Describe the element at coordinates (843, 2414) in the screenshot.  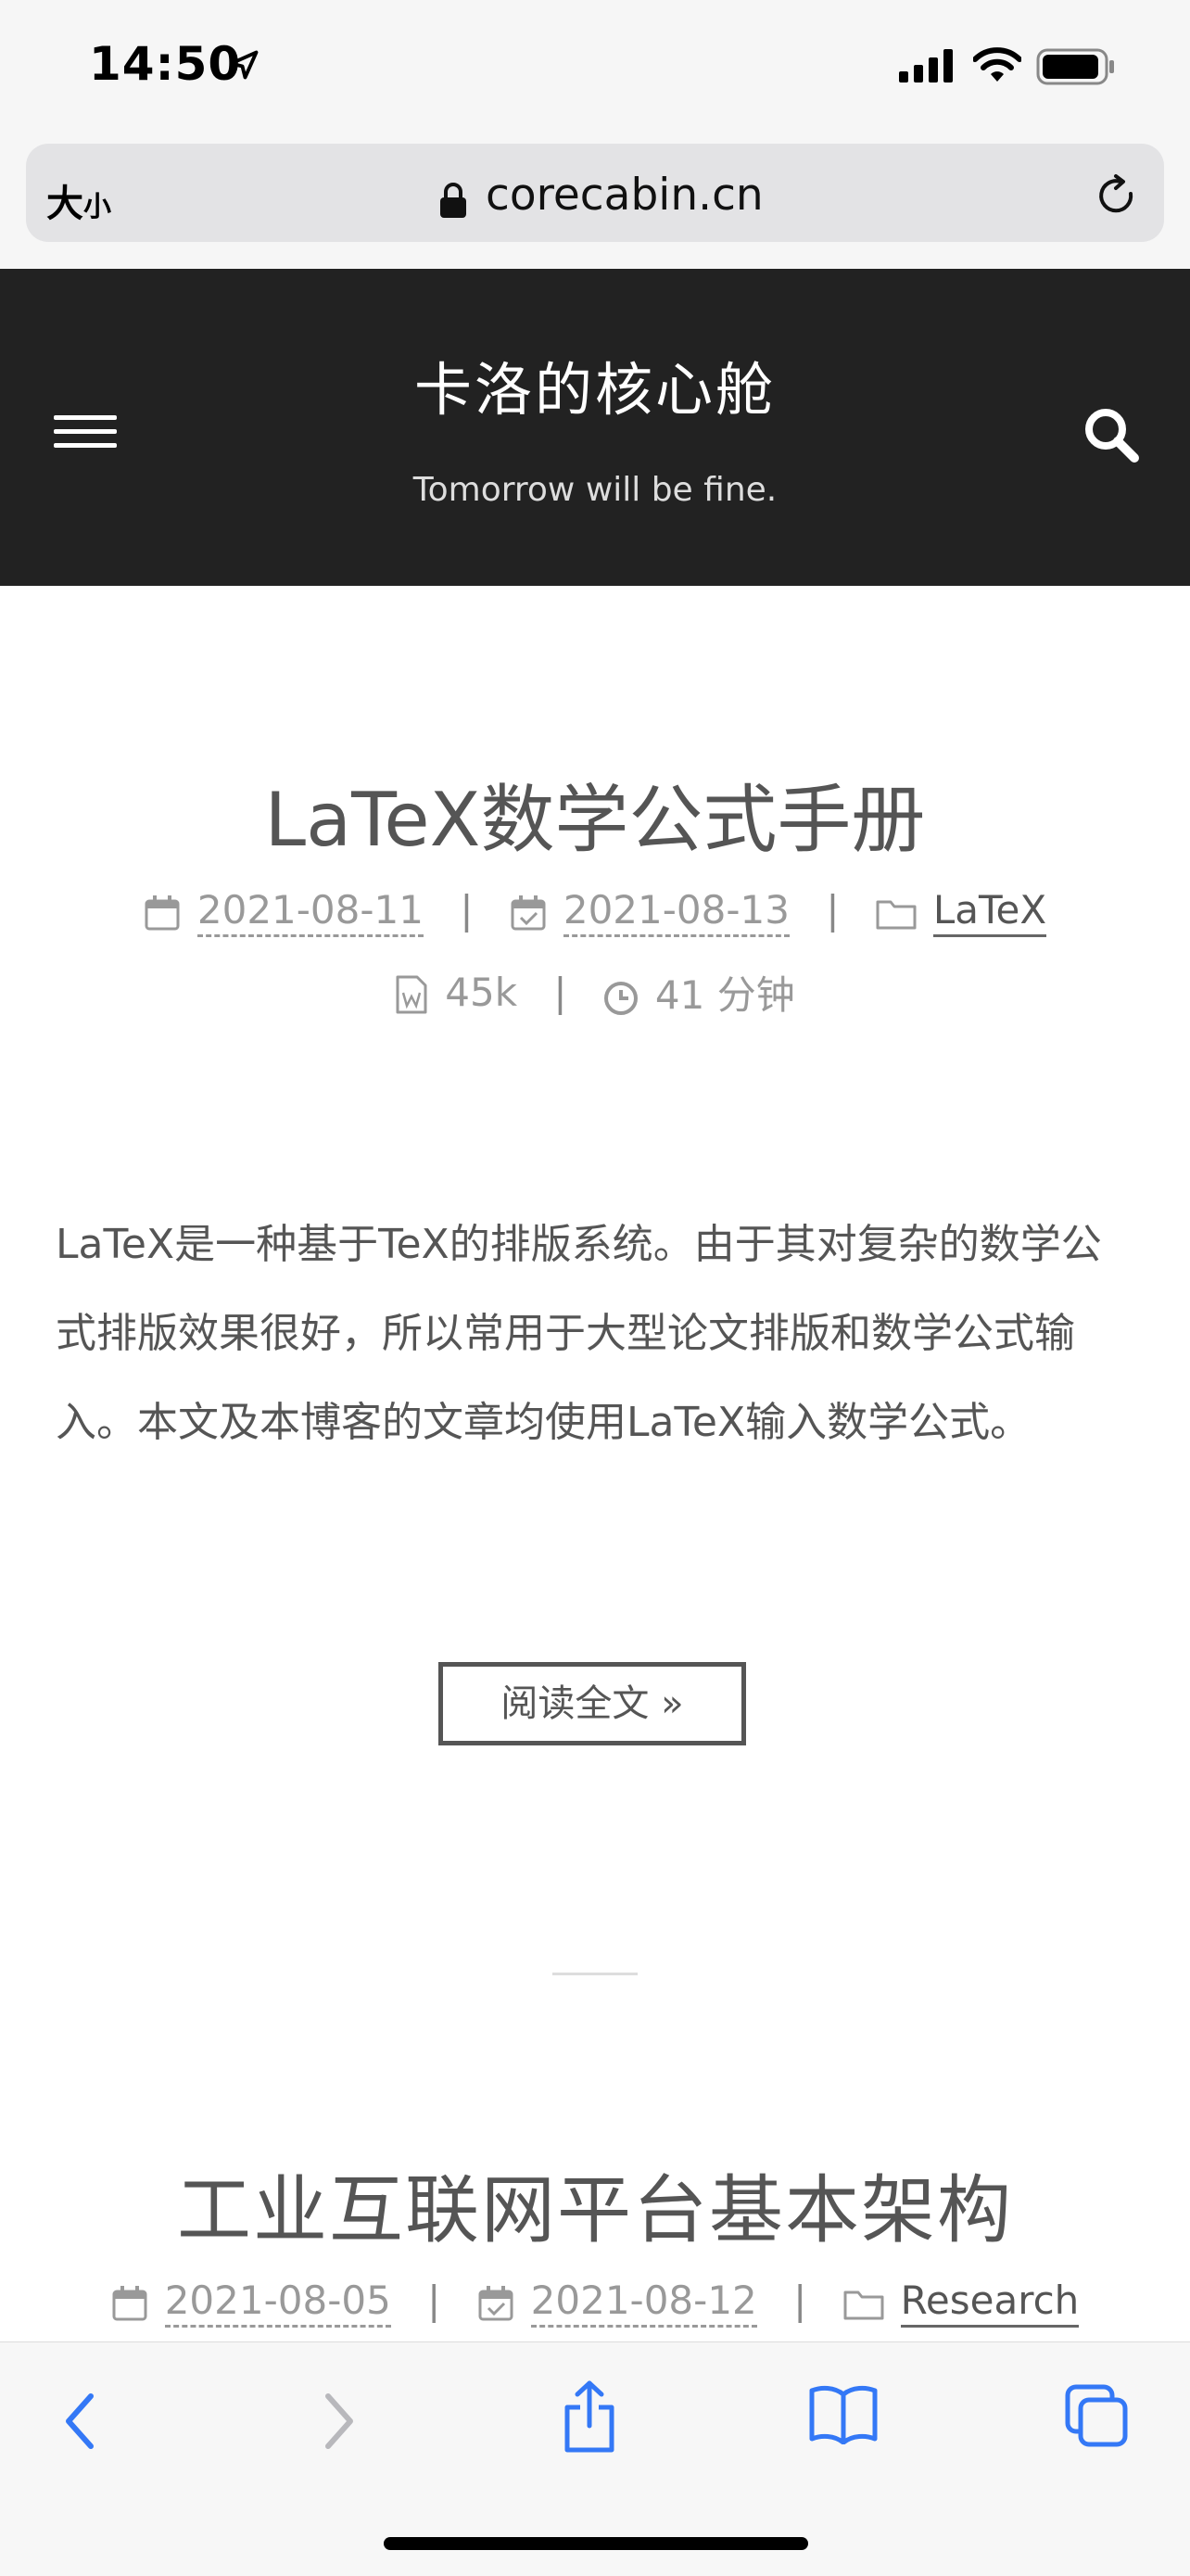
I see `bookmarks-icon` at that location.